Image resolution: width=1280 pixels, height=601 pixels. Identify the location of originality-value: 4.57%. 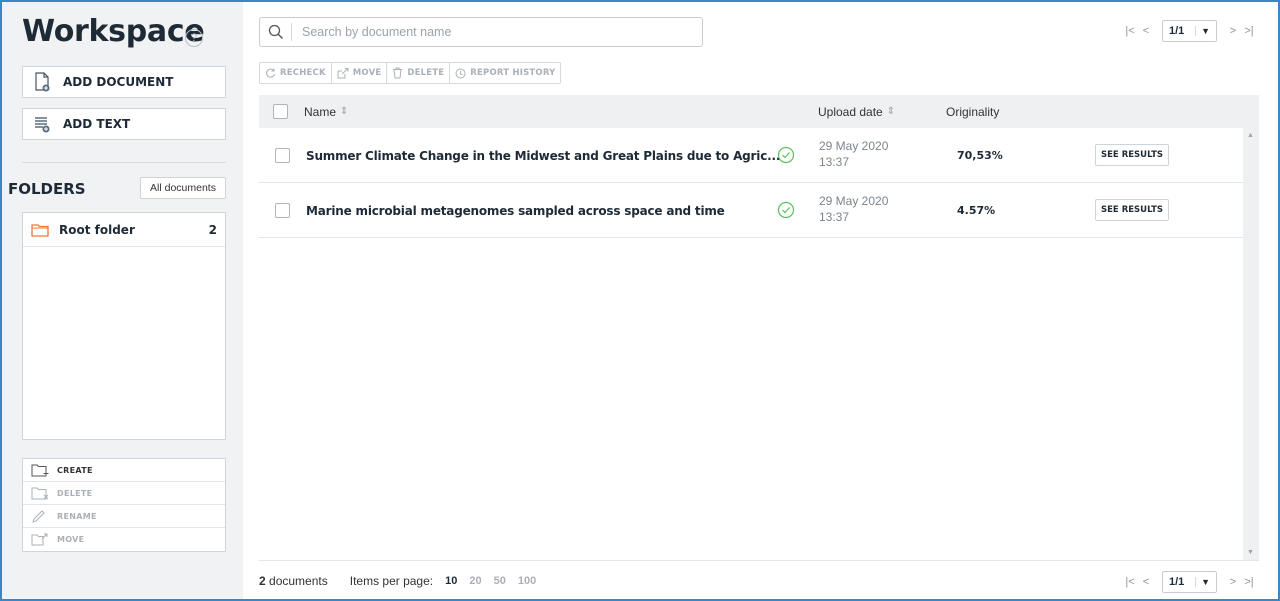
(976, 210).